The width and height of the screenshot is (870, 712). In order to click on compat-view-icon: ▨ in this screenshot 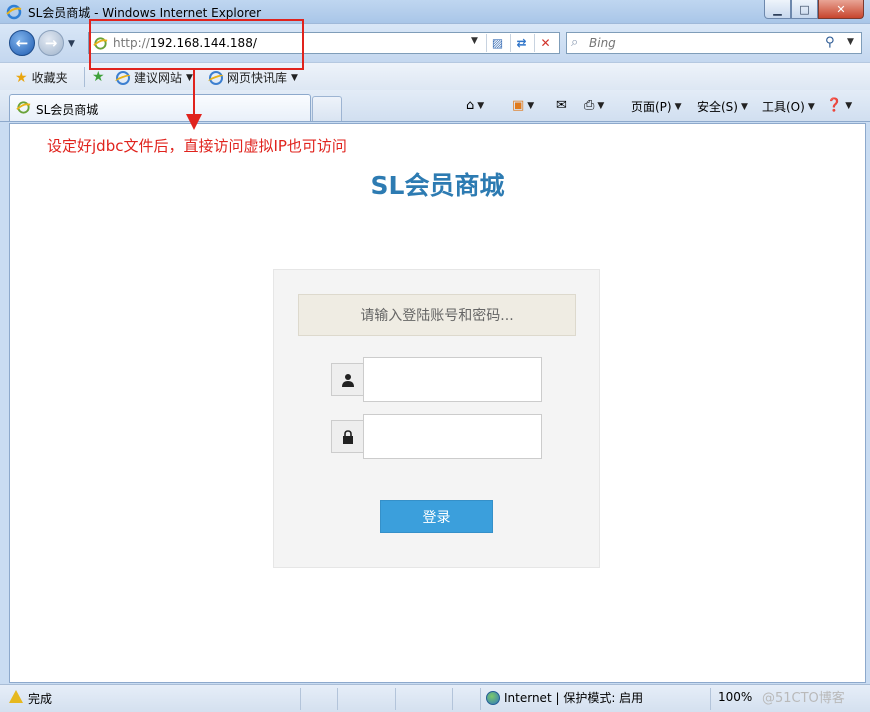, I will do `click(497, 43)`.